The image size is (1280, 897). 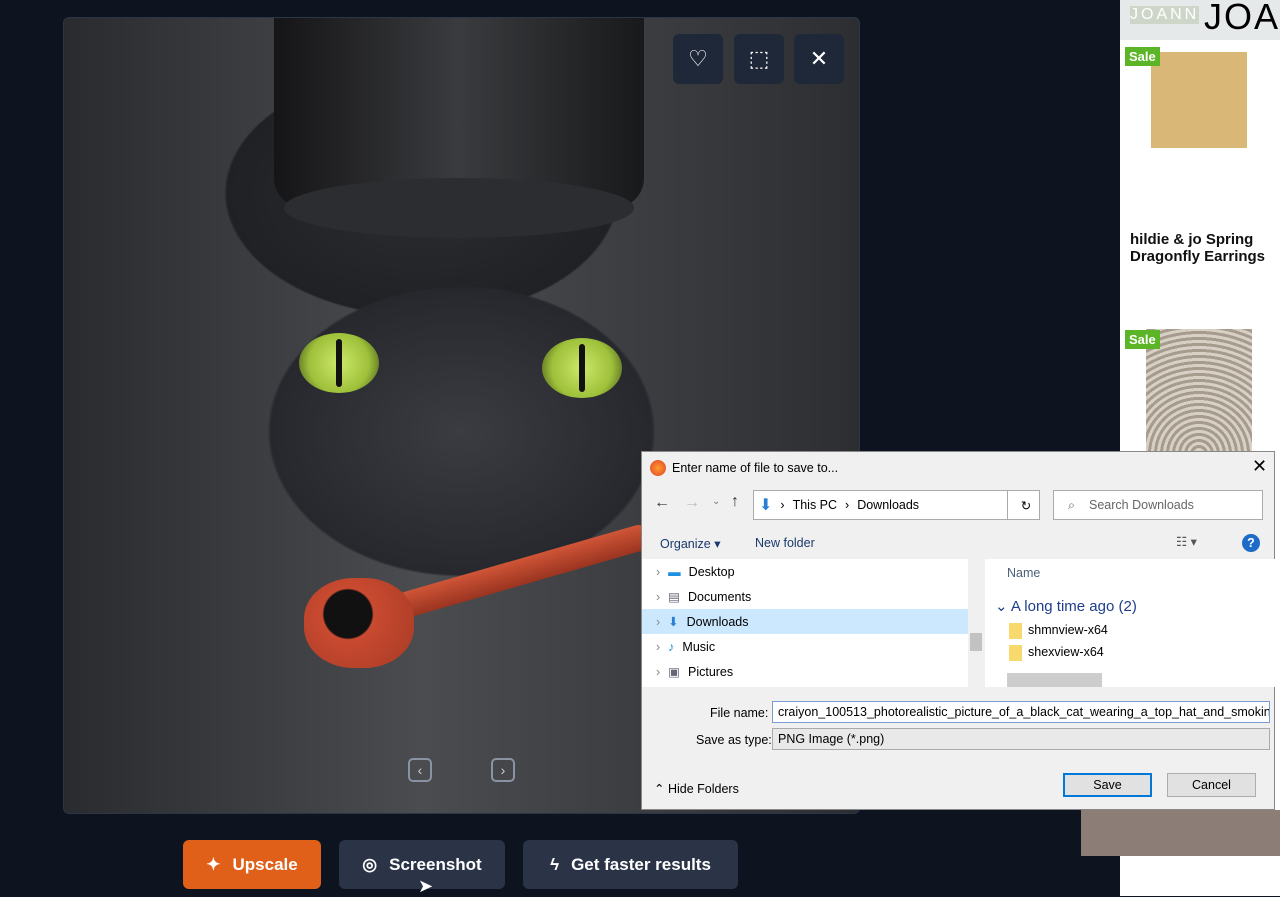 What do you see at coordinates (435, 864) in the screenshot?
I see `screenshot-label: Screenshot` at bounding box center [435, 864].